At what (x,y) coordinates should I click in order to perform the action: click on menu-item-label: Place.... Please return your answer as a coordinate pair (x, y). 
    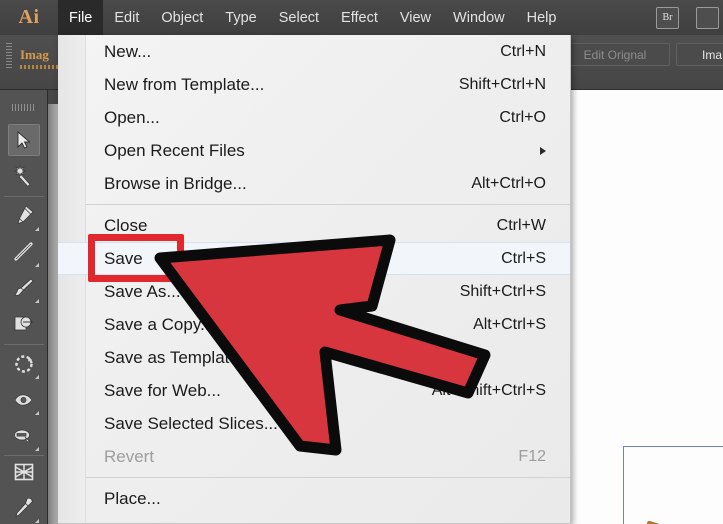
    Looking at the image, I should click on (132, 498).